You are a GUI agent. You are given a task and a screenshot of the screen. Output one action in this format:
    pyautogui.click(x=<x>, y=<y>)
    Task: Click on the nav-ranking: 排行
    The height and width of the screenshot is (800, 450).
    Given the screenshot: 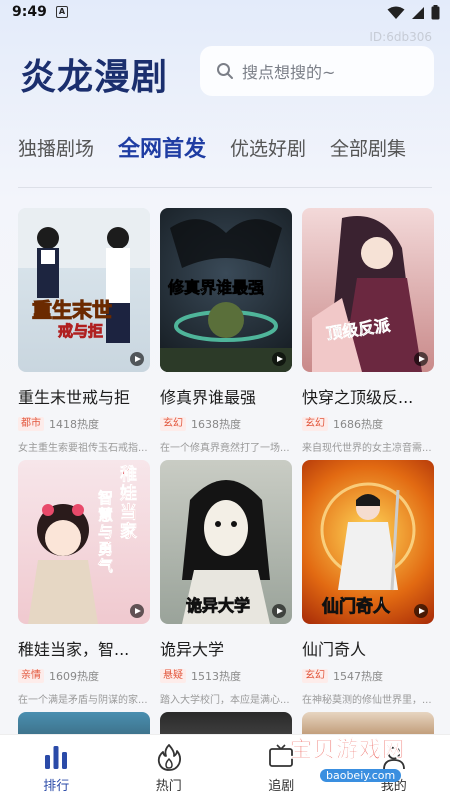 What is the action you would take?
    pyautogui.click(x=56, y=767)
    